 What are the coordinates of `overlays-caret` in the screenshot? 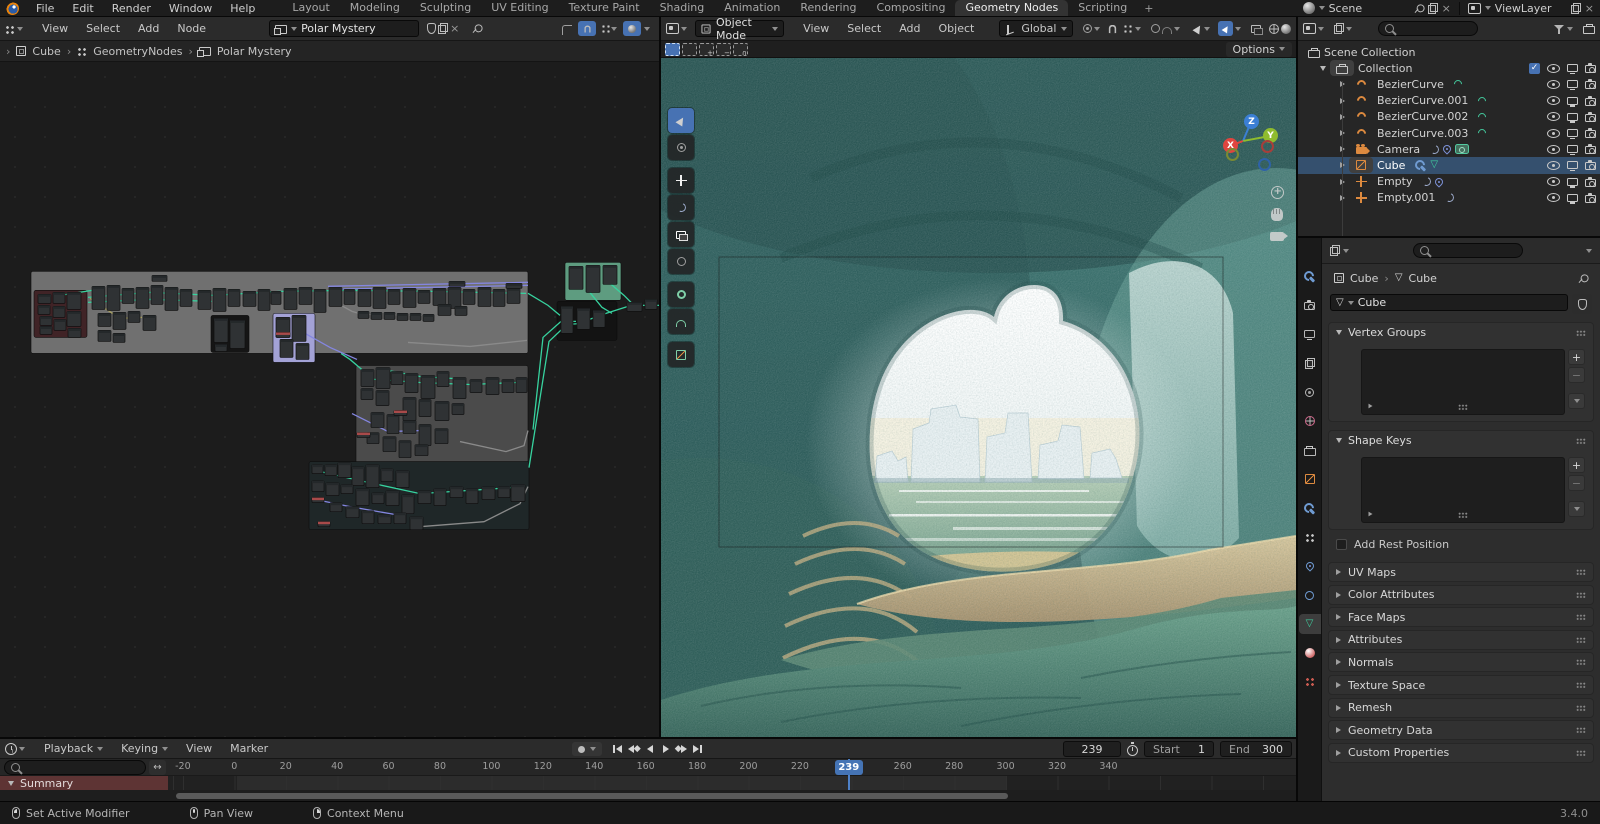 It's located at (1238, 28).